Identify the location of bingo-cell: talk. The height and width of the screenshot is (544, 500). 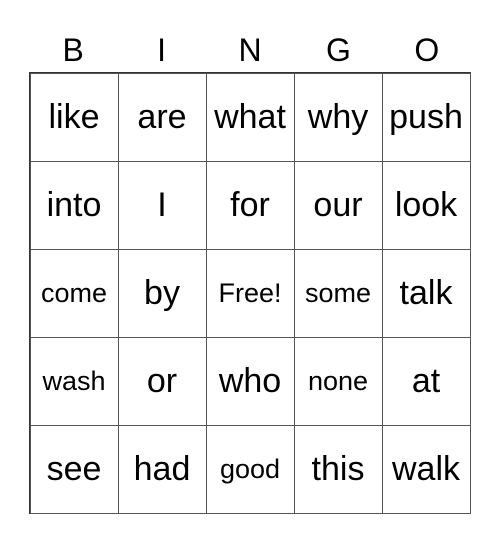
(426, 293).